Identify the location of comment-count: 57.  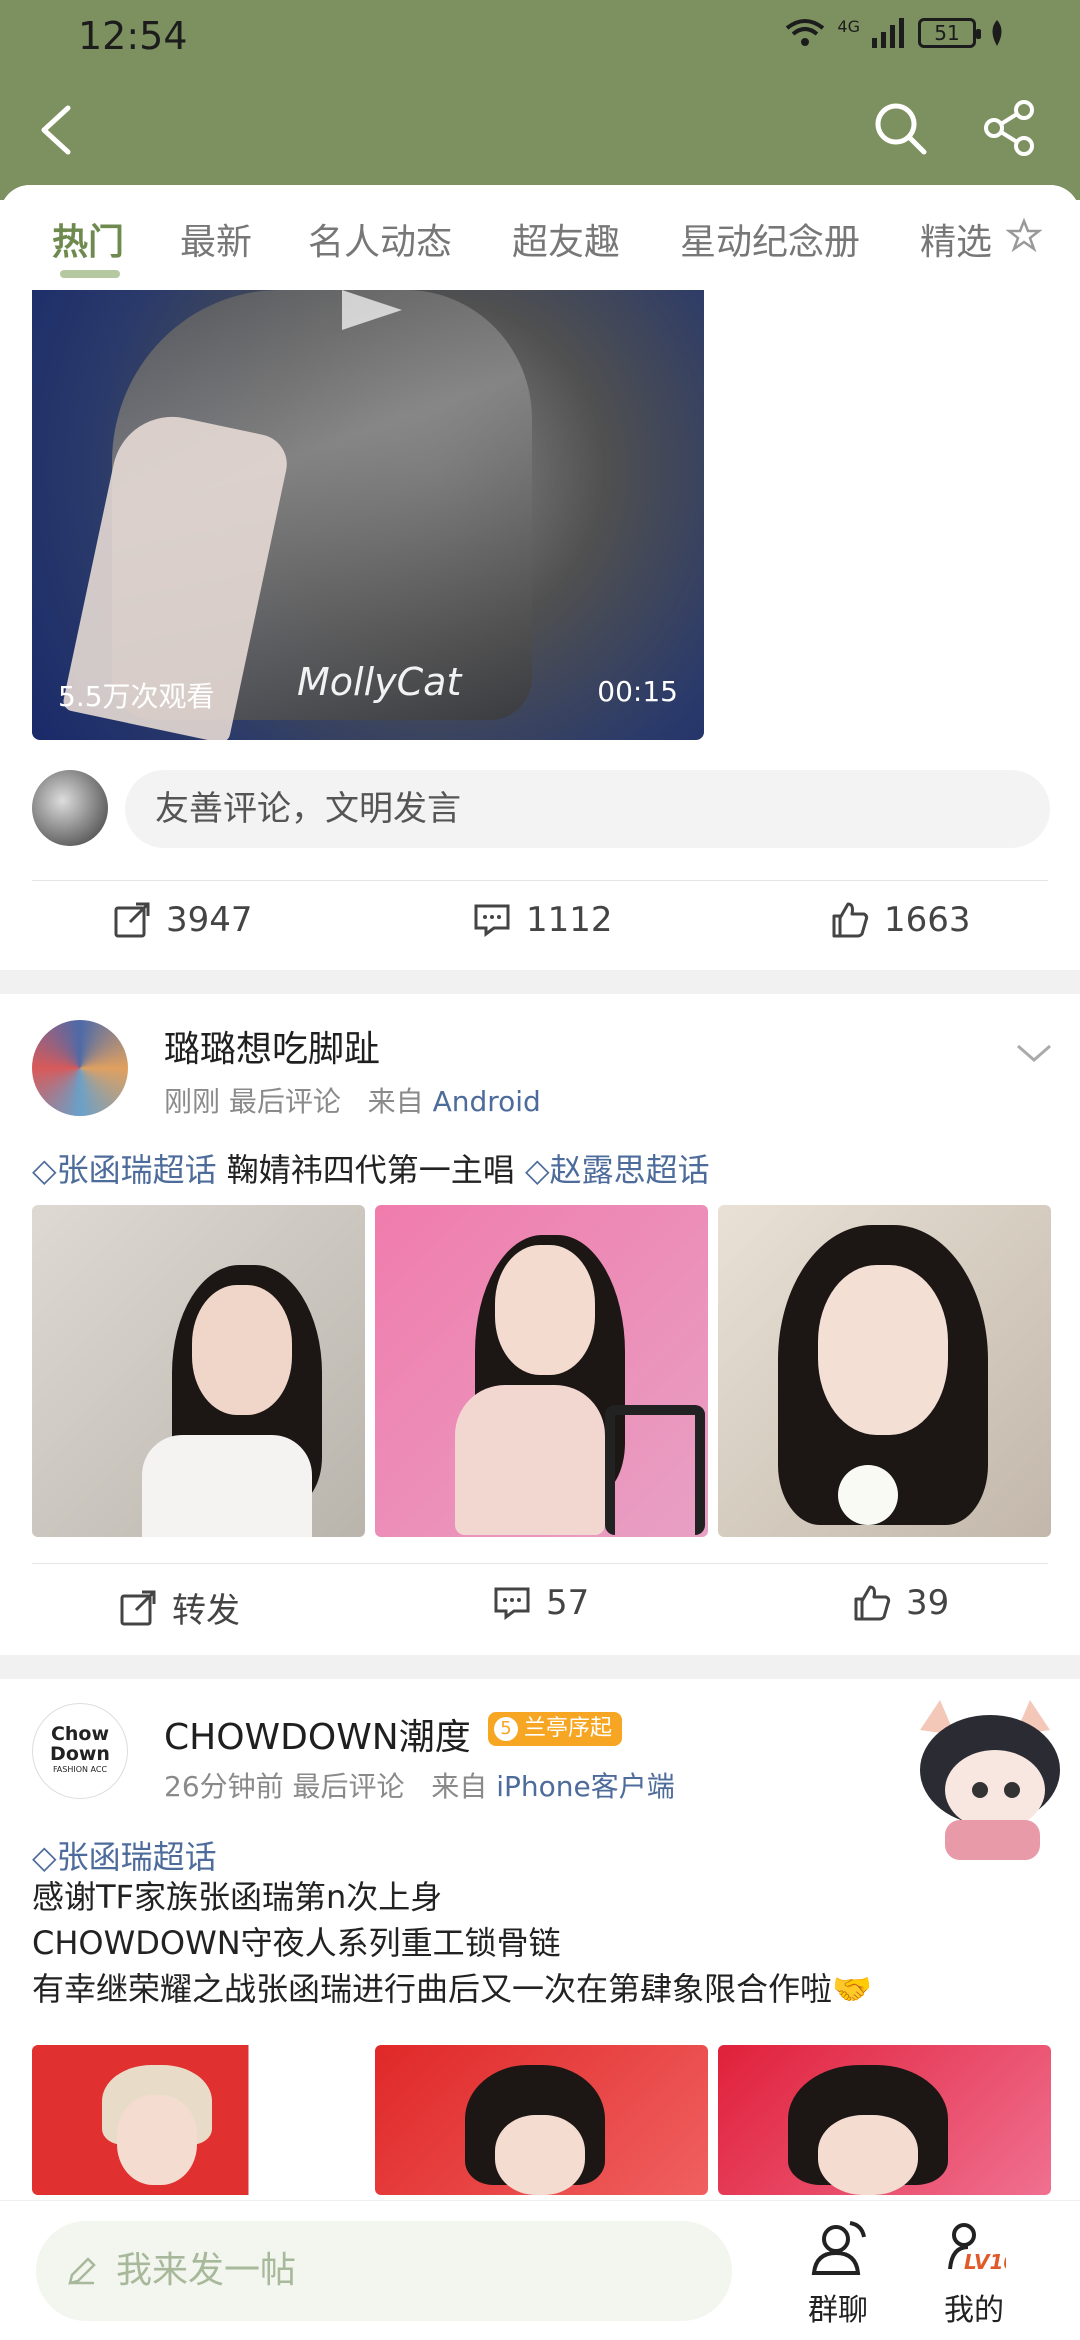
(568, 1603).